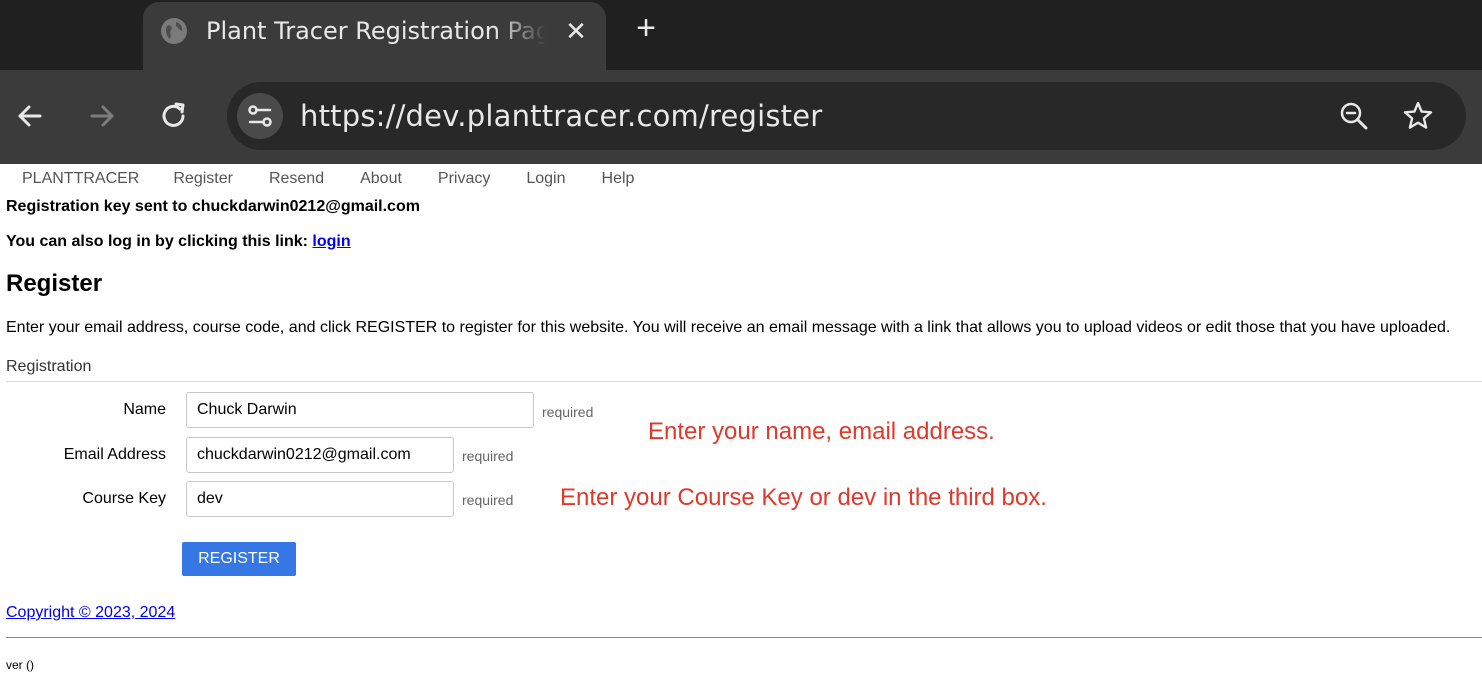 The width and height of the screenshot is (1482, 696). I want to click on close-tab-icon: ✕, so click(576, 31).